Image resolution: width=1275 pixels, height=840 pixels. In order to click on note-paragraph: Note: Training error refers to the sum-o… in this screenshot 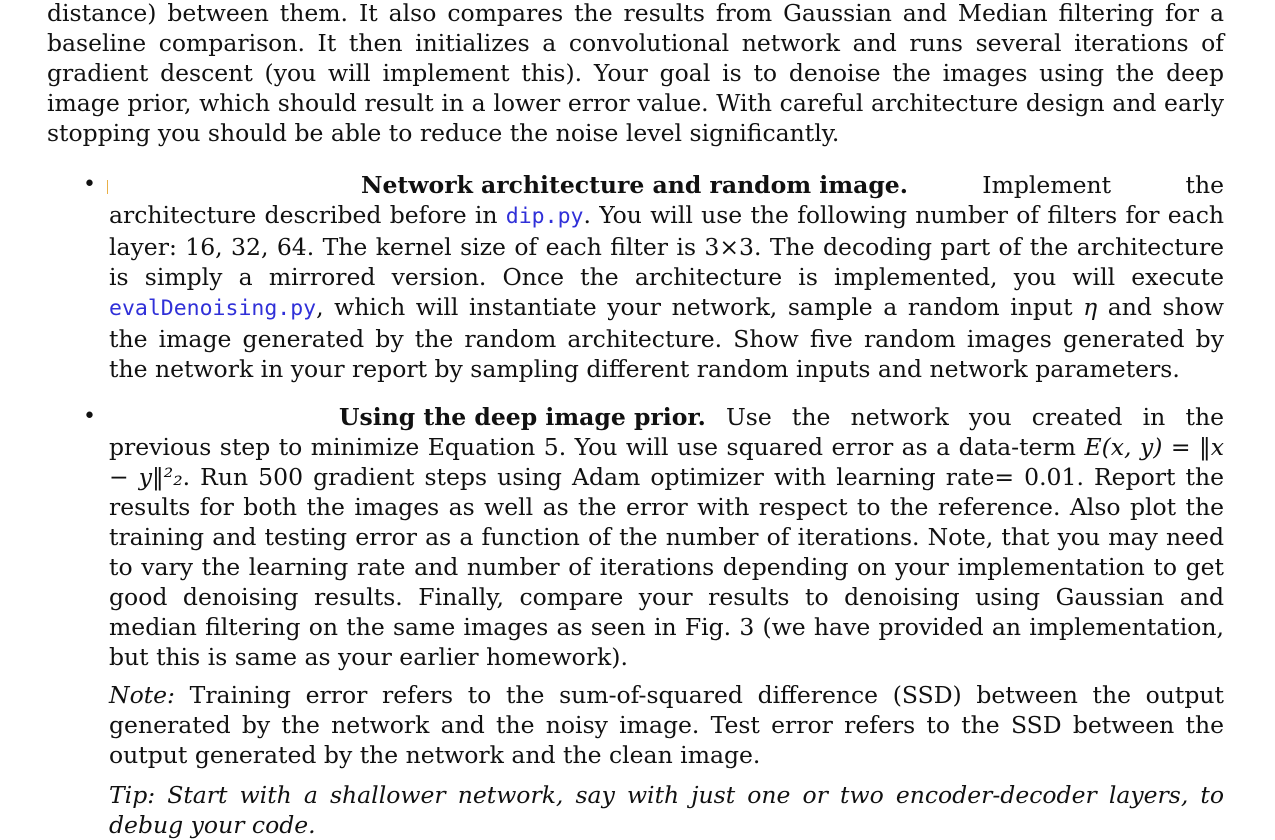, I will do `click(635, 725)`.